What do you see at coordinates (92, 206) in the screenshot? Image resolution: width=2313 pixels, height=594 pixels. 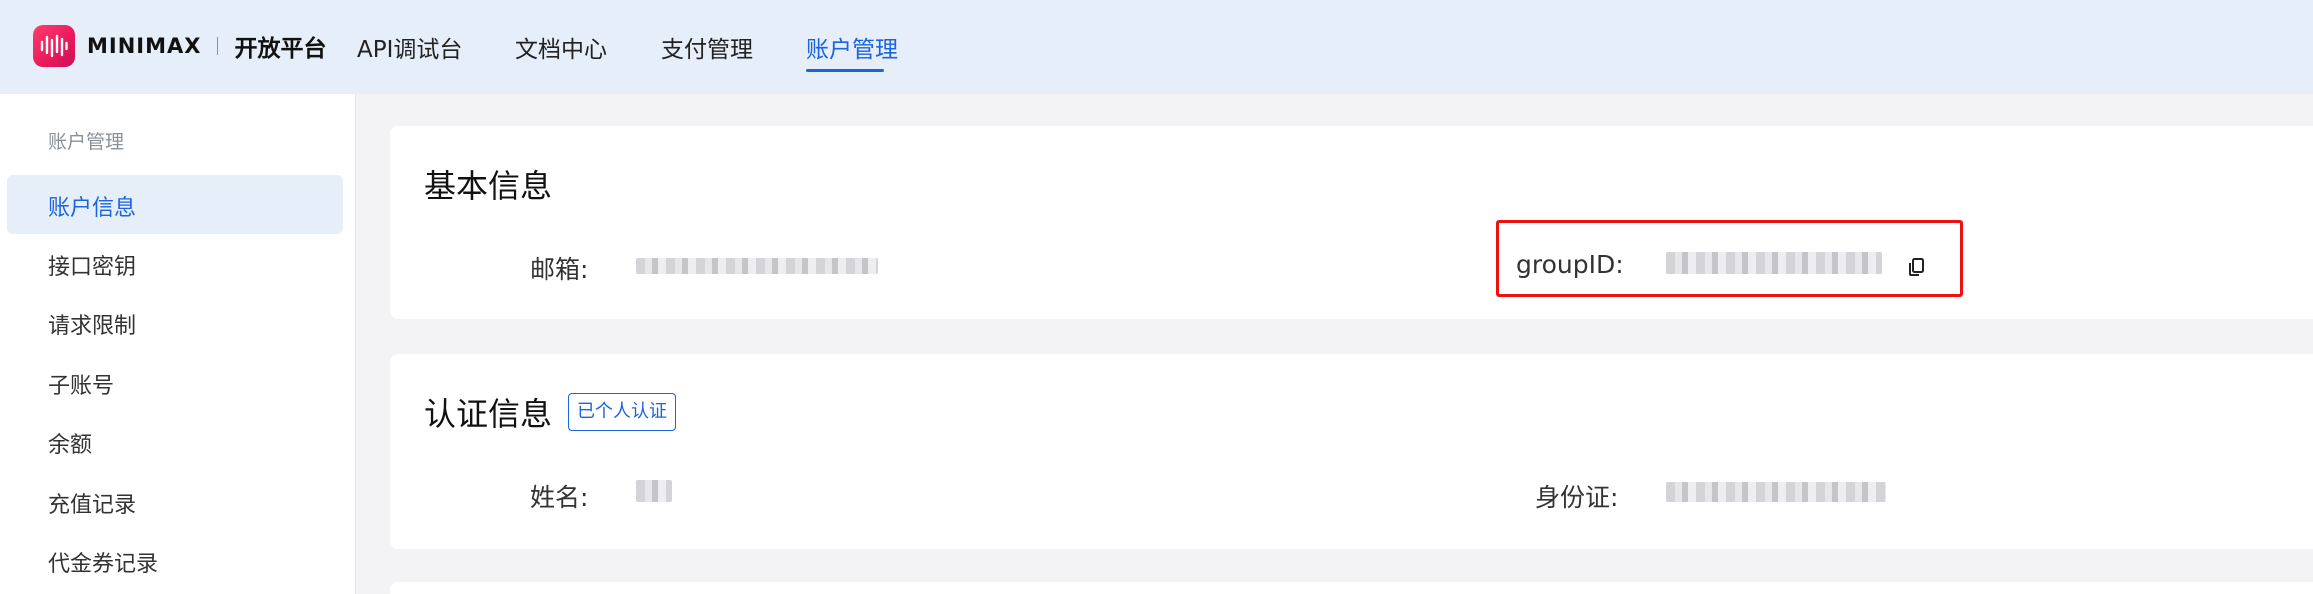 I see `sidebar-item-account-info: 账户信息` at bounding box center [92, 206].